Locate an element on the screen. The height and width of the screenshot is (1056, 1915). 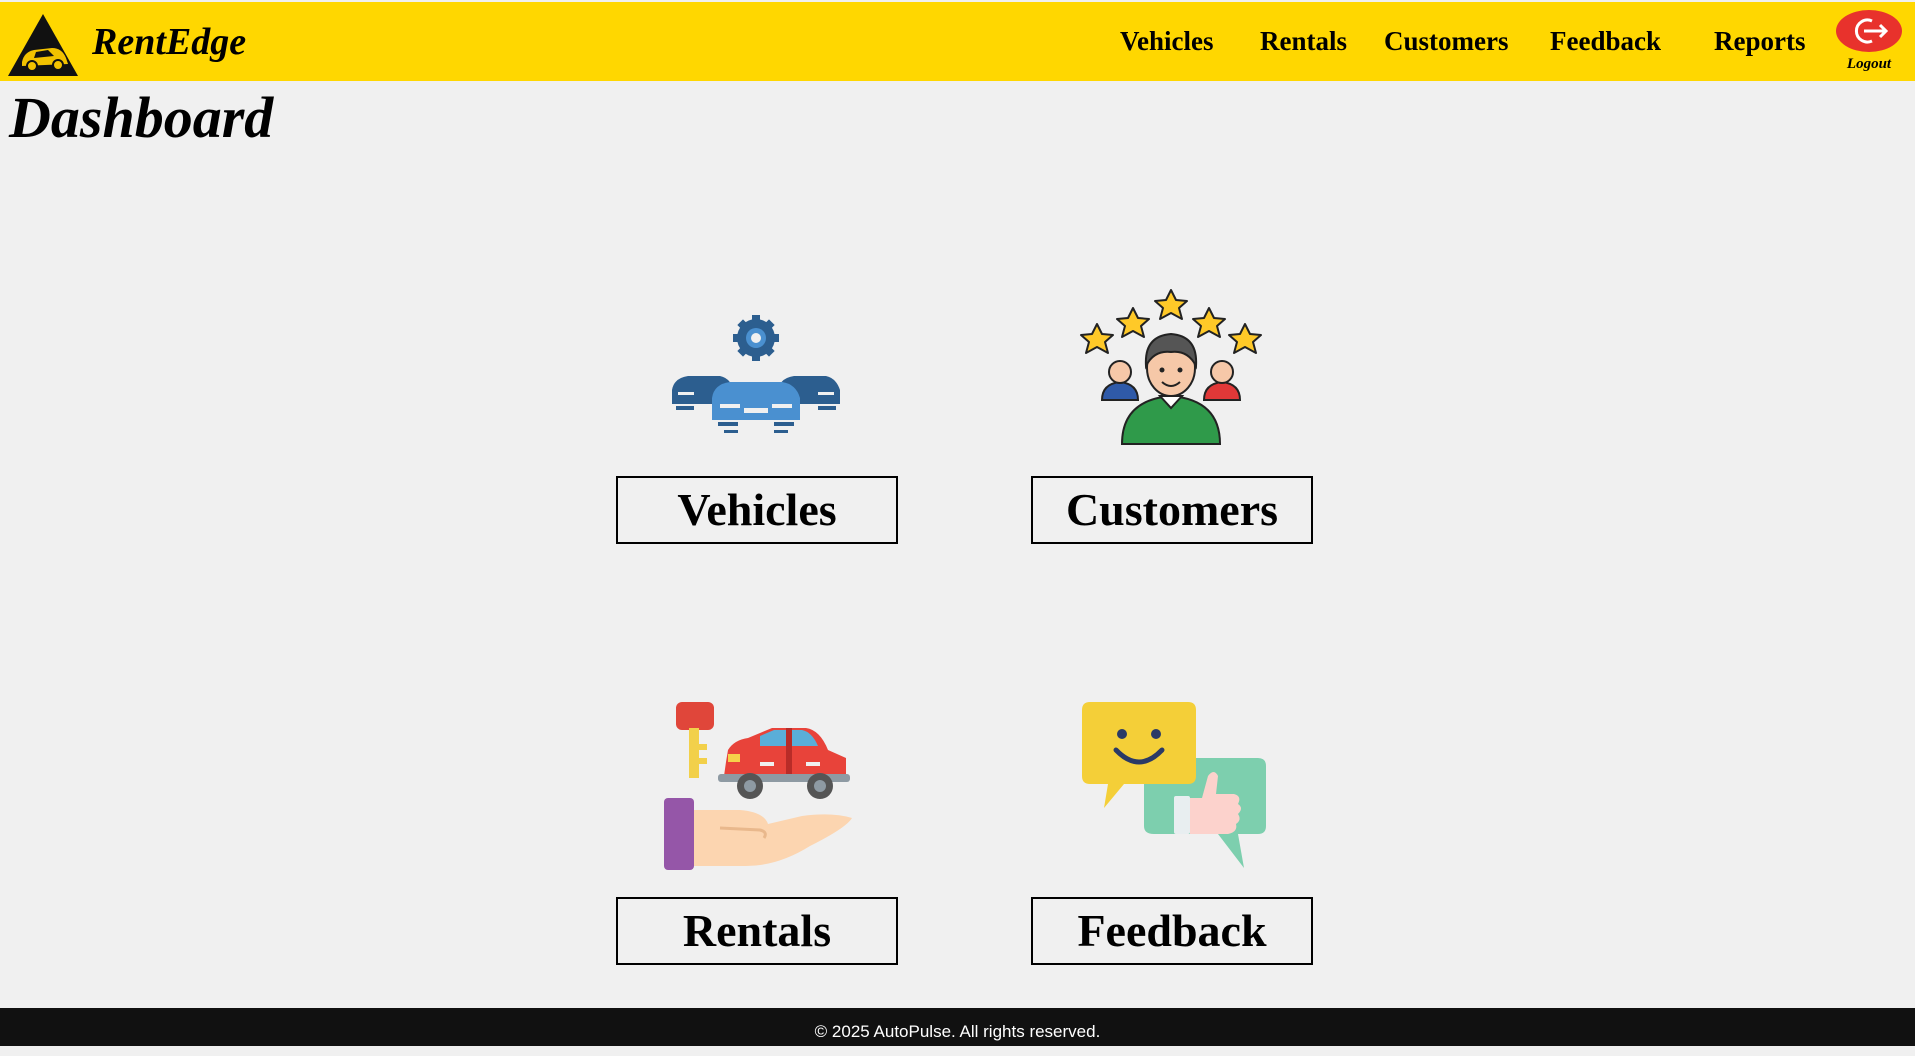
vehicles-card-button: Vehicles is located at coordinates (757, 510).